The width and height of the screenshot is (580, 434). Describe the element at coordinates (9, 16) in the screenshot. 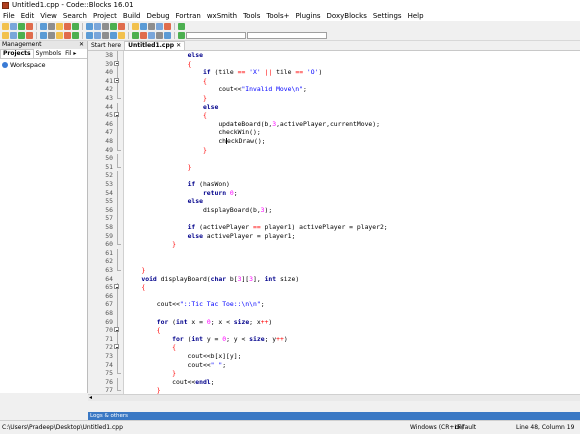

I see `menu-file: File` at that location.